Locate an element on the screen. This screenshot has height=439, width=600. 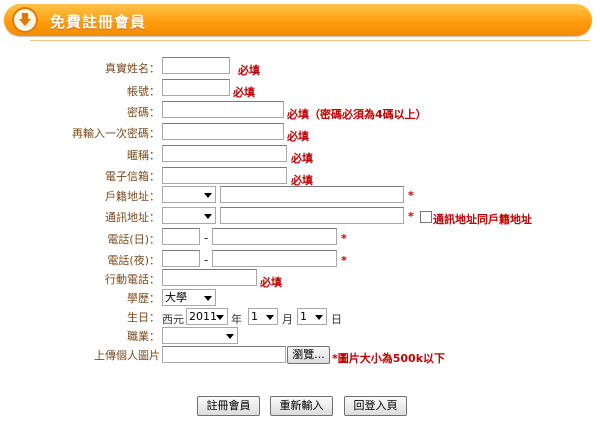
password-confirm-input is located at coordinates (223, 131).